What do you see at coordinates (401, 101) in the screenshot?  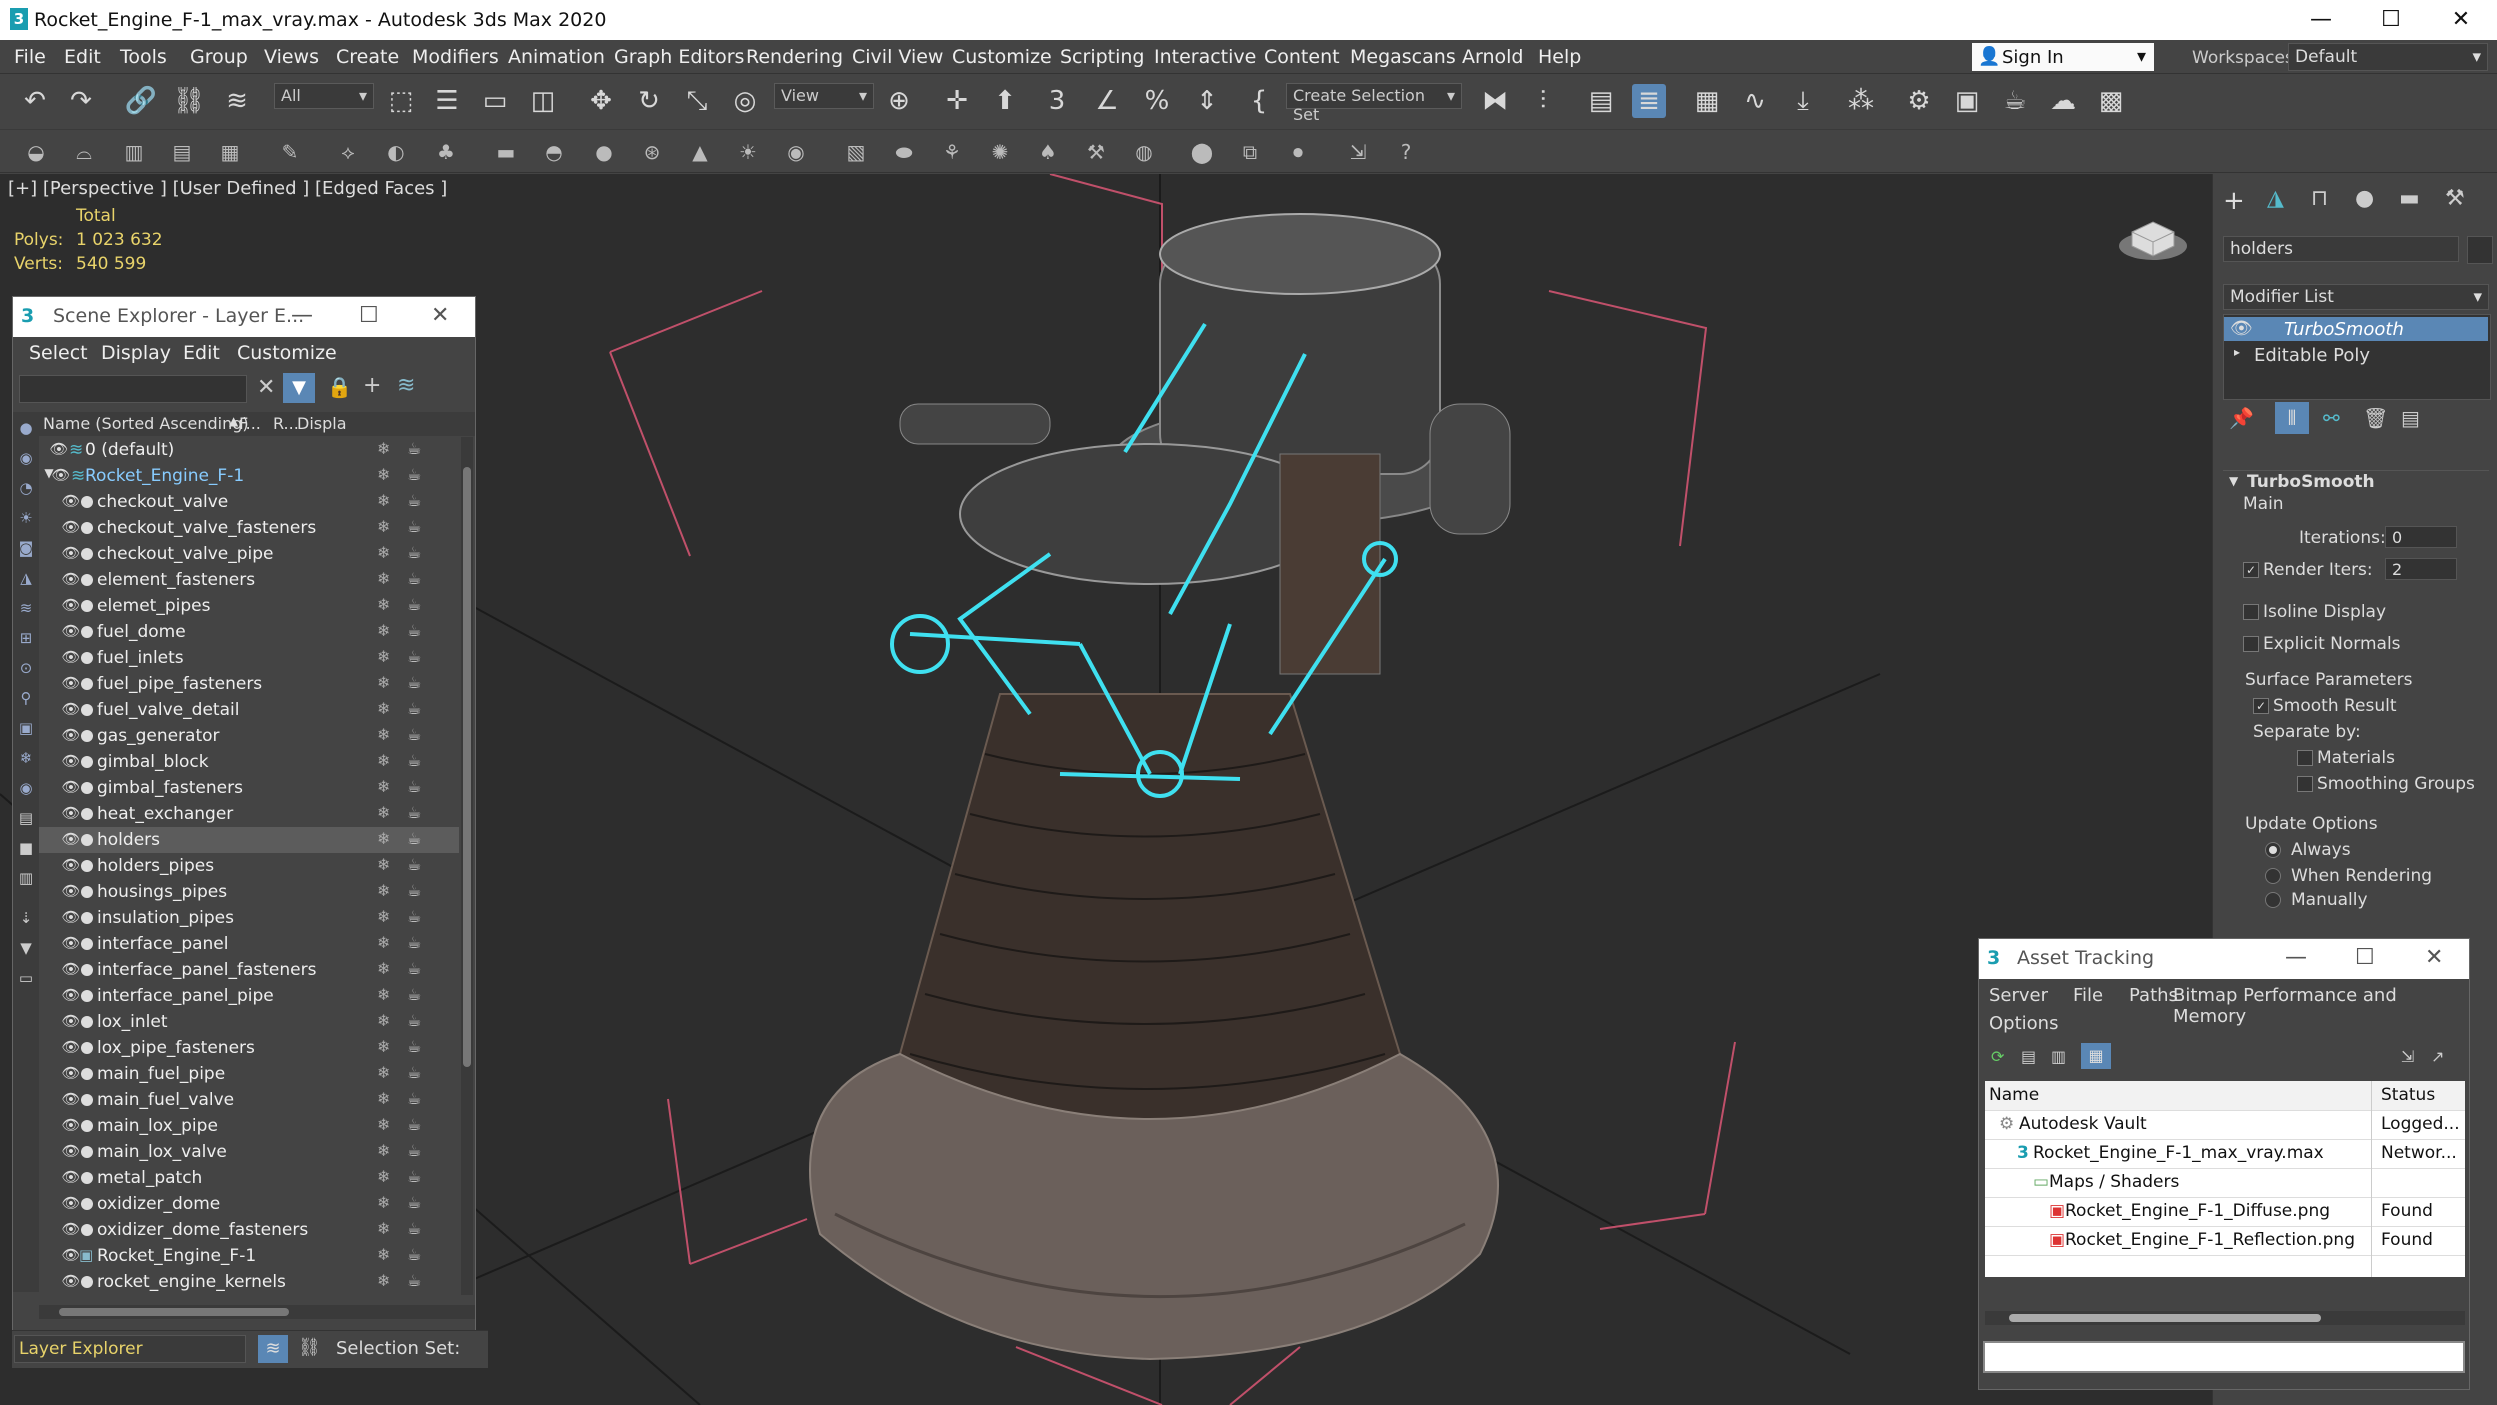 I see `select-object-icon: ⬚` at bounding box center [401, 101].